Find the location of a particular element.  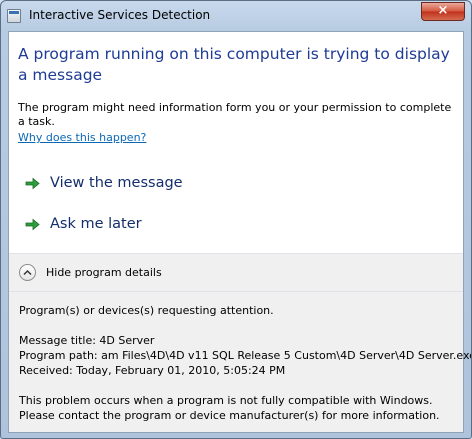

view-message-label: View the message is located at coordinates (116, 183).